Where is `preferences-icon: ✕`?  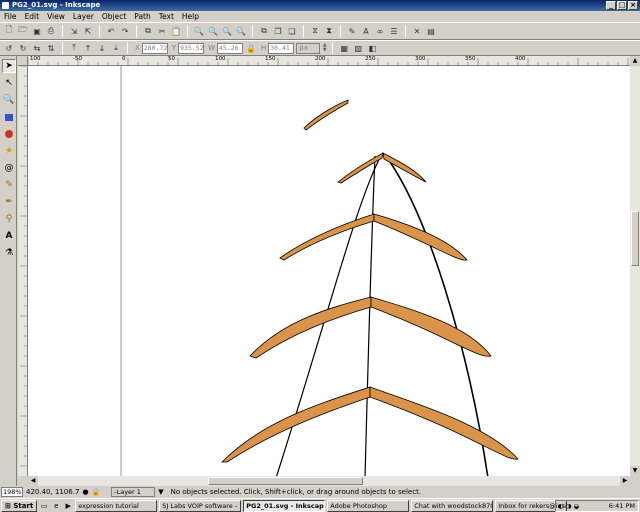
preferences-icon: ✕ is located at coordinates (417, 31).